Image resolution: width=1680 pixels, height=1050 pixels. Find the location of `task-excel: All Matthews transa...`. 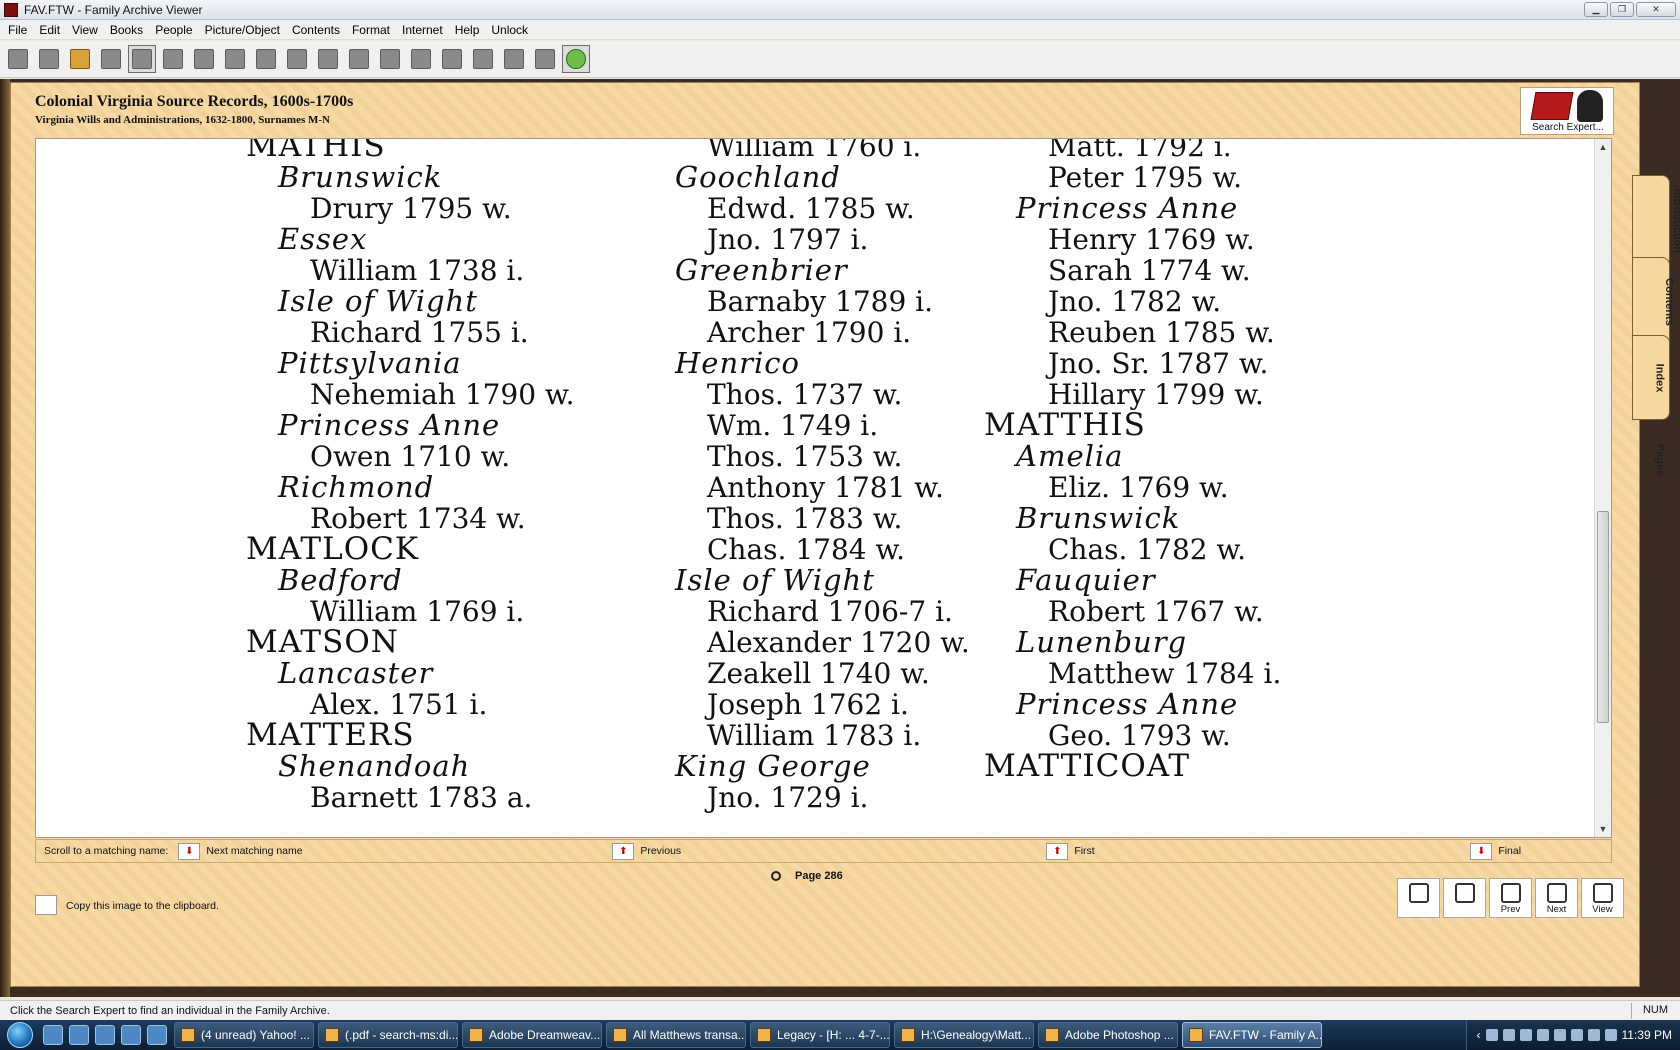

task-excel: All Matthews transa... is located at coordinates (676, 1035).